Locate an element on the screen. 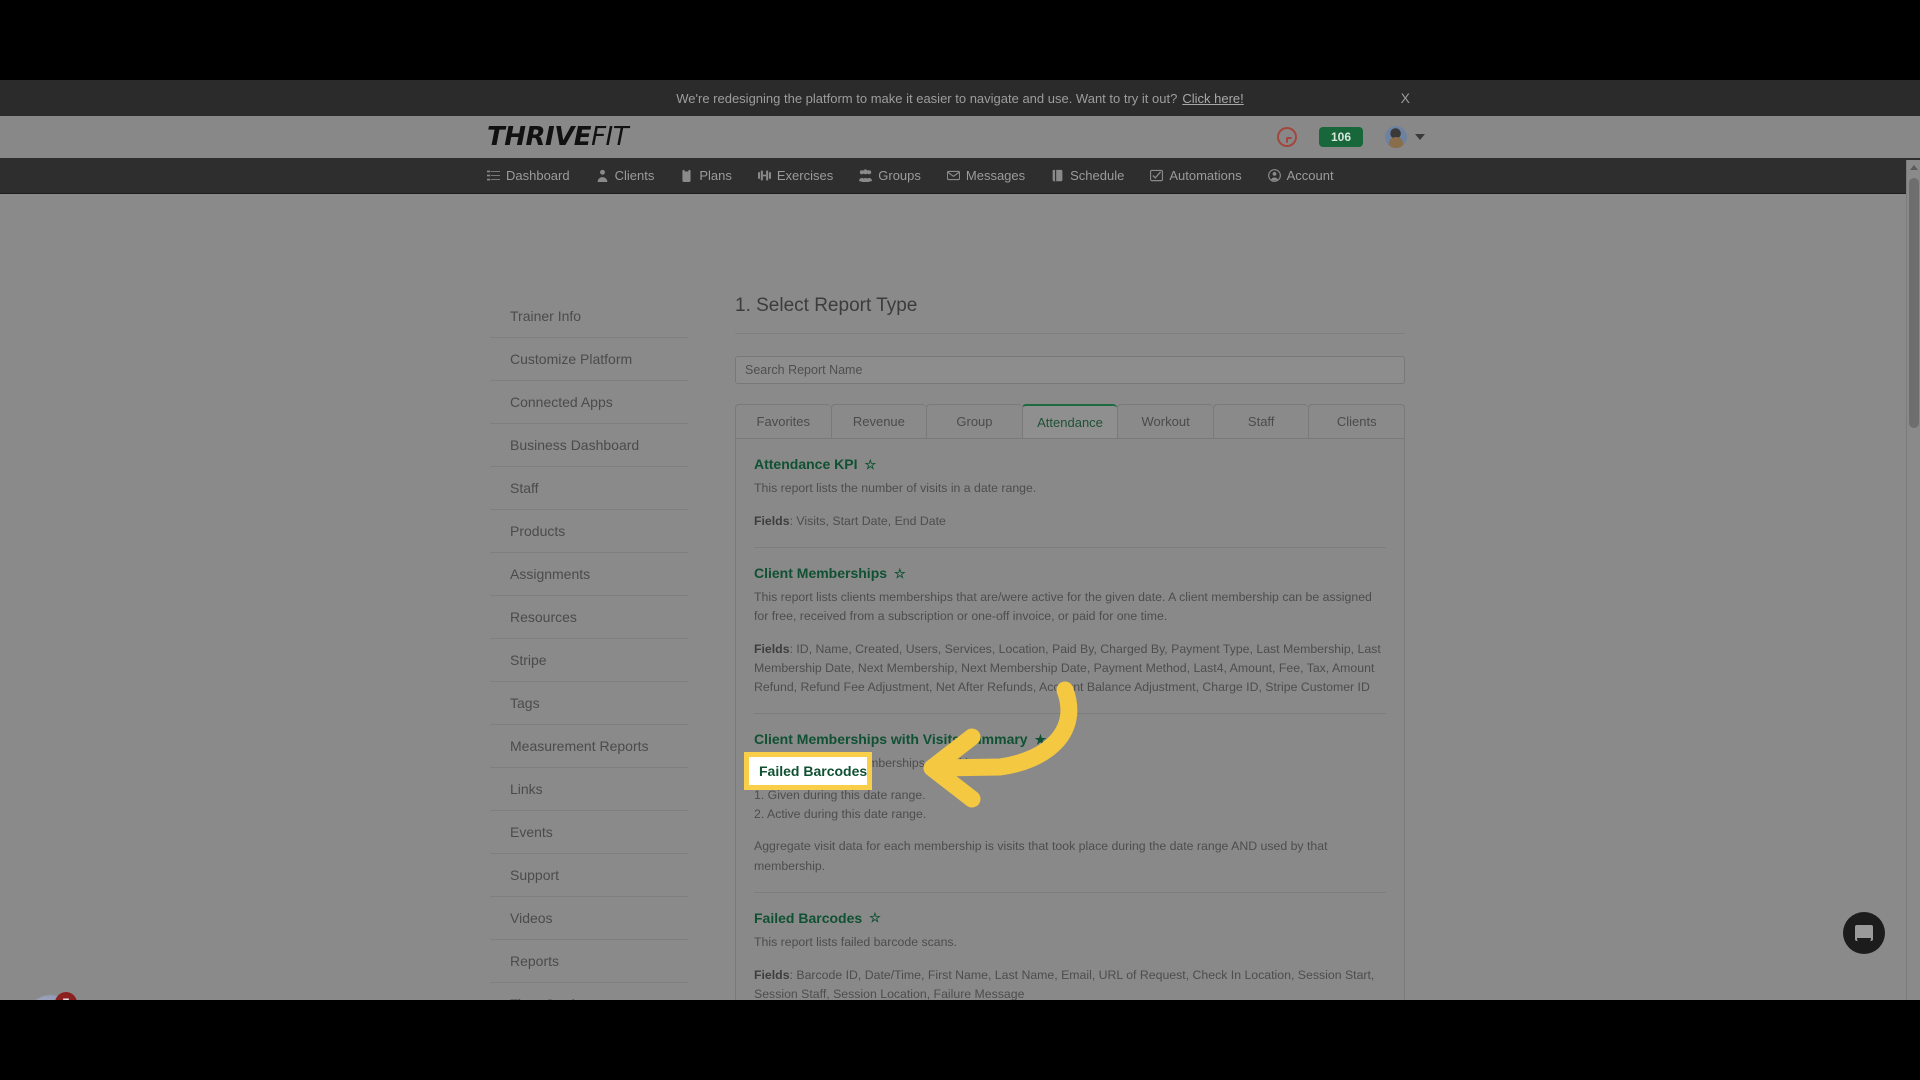 The height and width of the screenshot is (1080, 1920). report-name: Client Memberships is located at coordinates (820, 573).